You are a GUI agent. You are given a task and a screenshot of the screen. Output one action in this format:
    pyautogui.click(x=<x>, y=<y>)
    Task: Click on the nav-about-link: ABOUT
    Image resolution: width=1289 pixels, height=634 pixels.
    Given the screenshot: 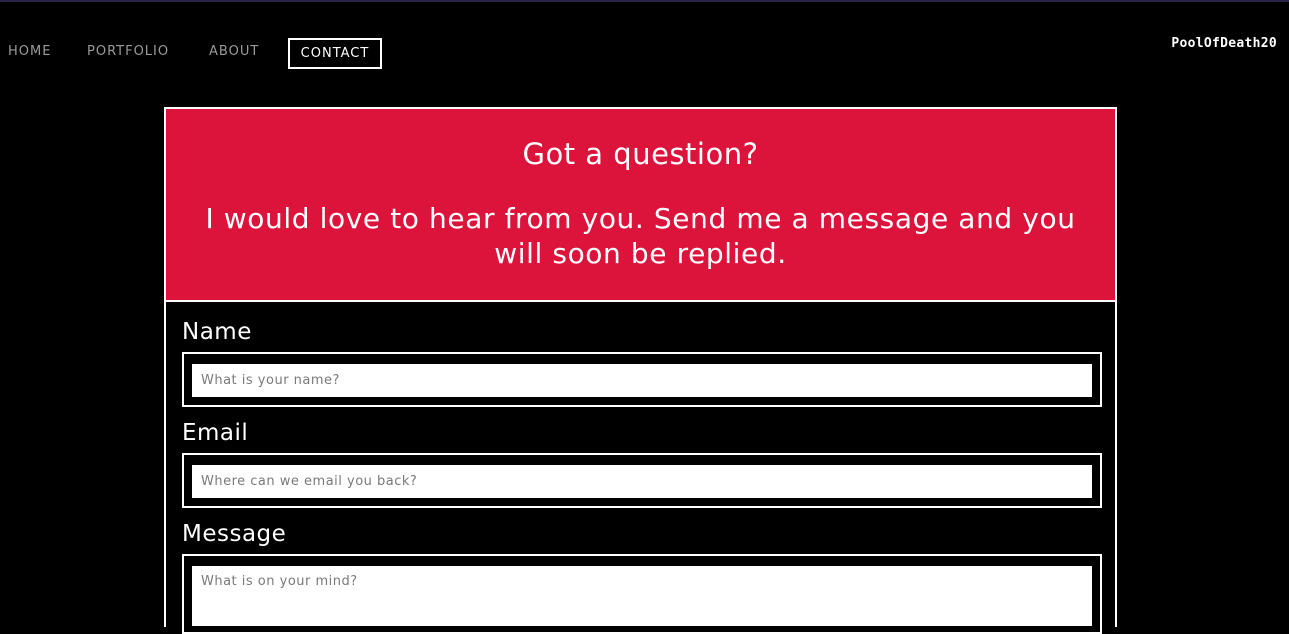 What is the action you would take?
    pyautogui.click(x=234, y=51)
    